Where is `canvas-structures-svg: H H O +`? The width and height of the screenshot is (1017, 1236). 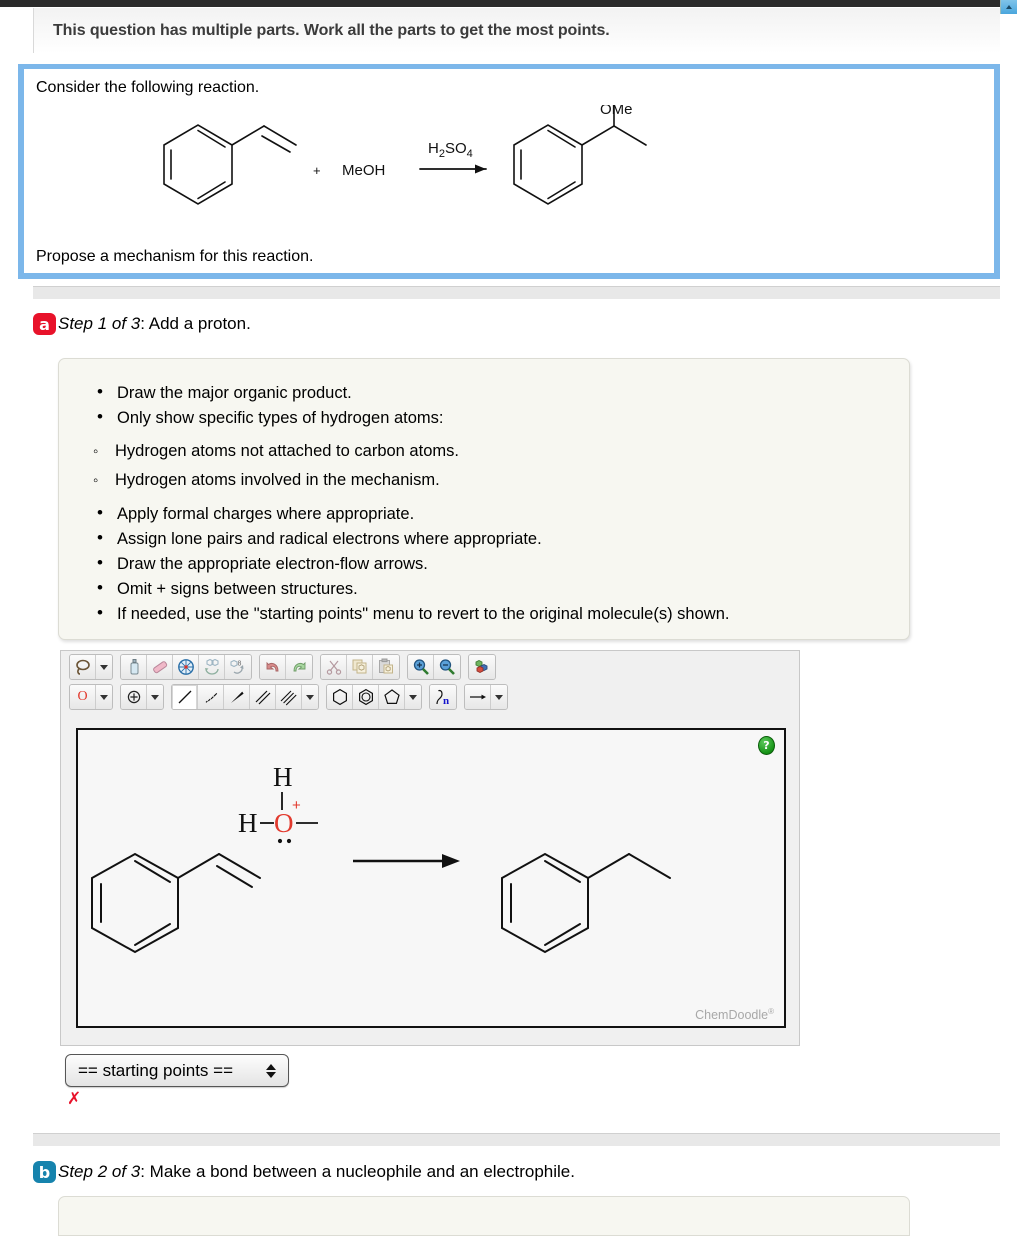 canvas-structures-svg: H H O + is located at coordinates (381, 858).